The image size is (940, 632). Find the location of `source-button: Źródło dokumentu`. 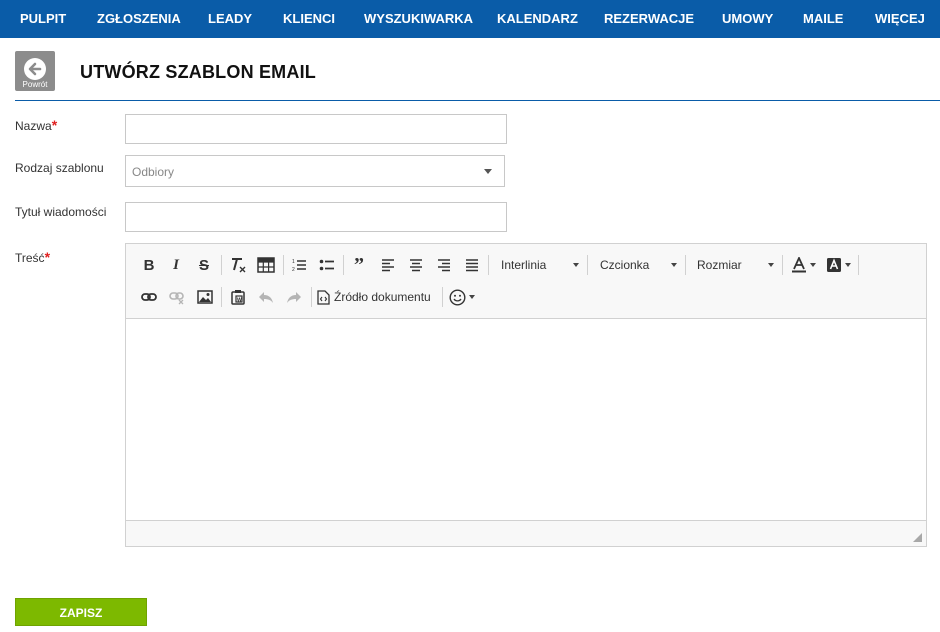

source-button: Źródło dokumentu is located at coordinates (378, 297).